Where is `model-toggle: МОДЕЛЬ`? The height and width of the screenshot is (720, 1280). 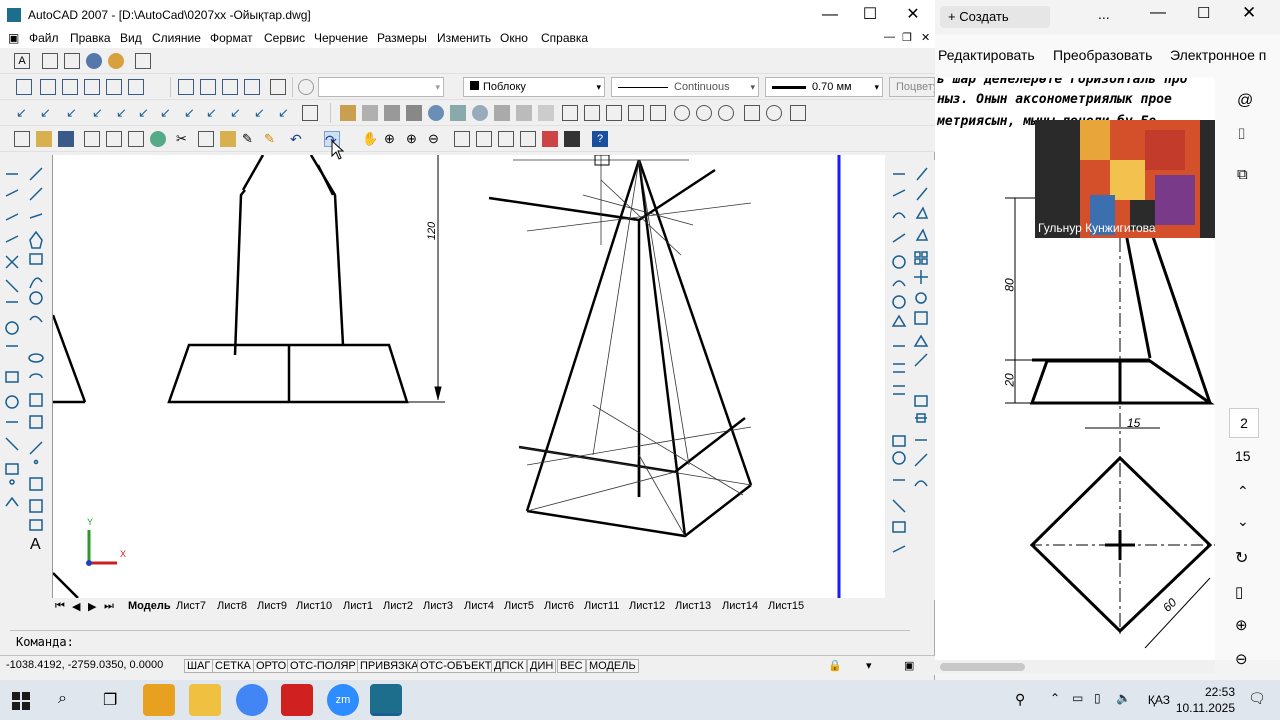 model-toggle: МОДЕЛЬ is located at coordinates (612, 666).